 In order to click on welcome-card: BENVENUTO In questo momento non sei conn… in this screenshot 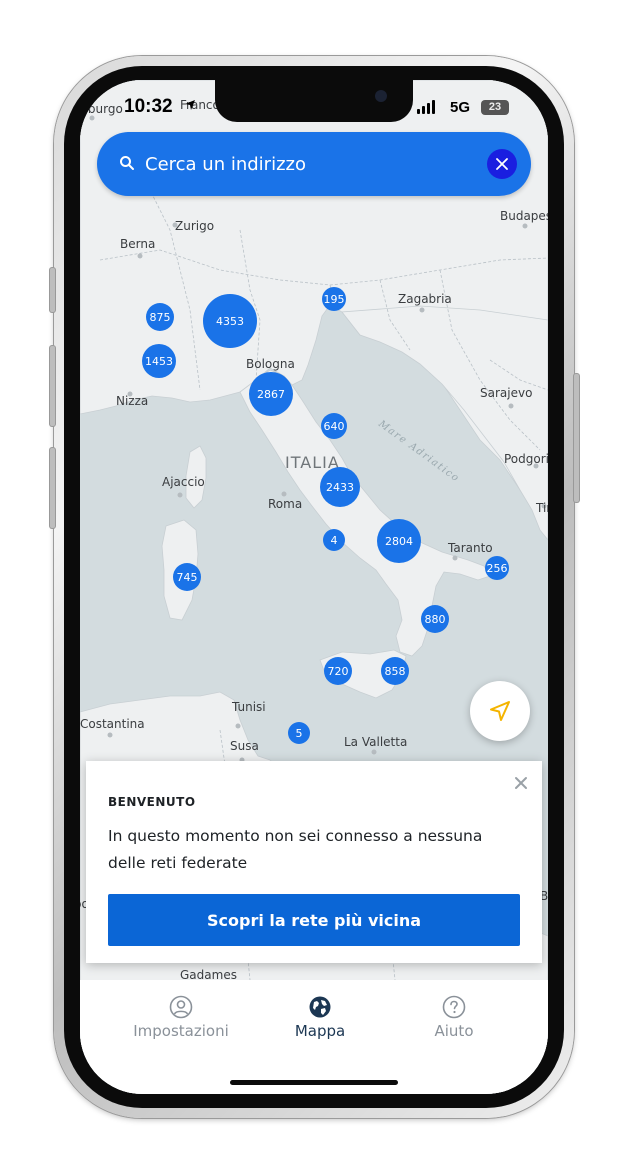, I will do `click(314, 862)`.